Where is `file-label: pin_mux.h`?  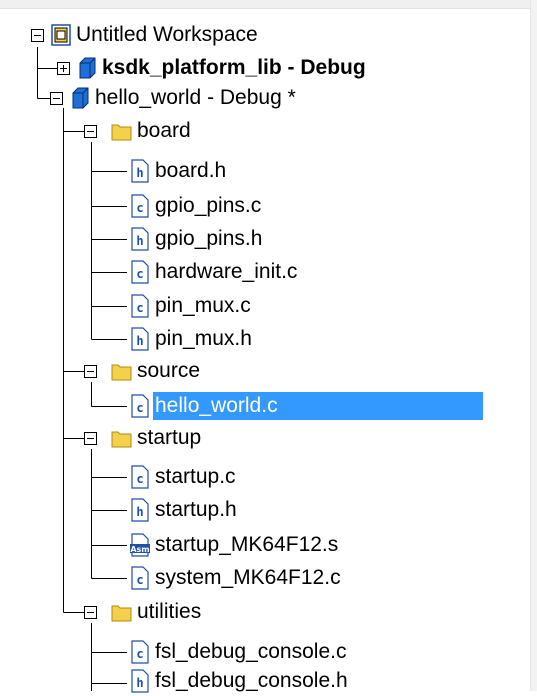 file-label: pin_mux.h is located at coordinates (203, 338).